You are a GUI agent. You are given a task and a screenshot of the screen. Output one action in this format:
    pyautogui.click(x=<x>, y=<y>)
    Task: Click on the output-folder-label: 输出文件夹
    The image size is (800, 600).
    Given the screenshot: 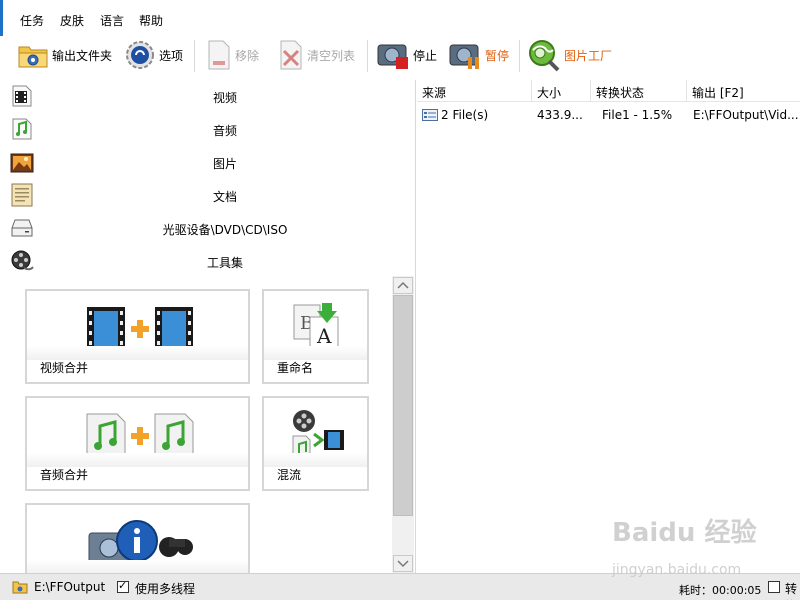 What is the action you would take?
    pyautogui.click(x=82, y=55)
    